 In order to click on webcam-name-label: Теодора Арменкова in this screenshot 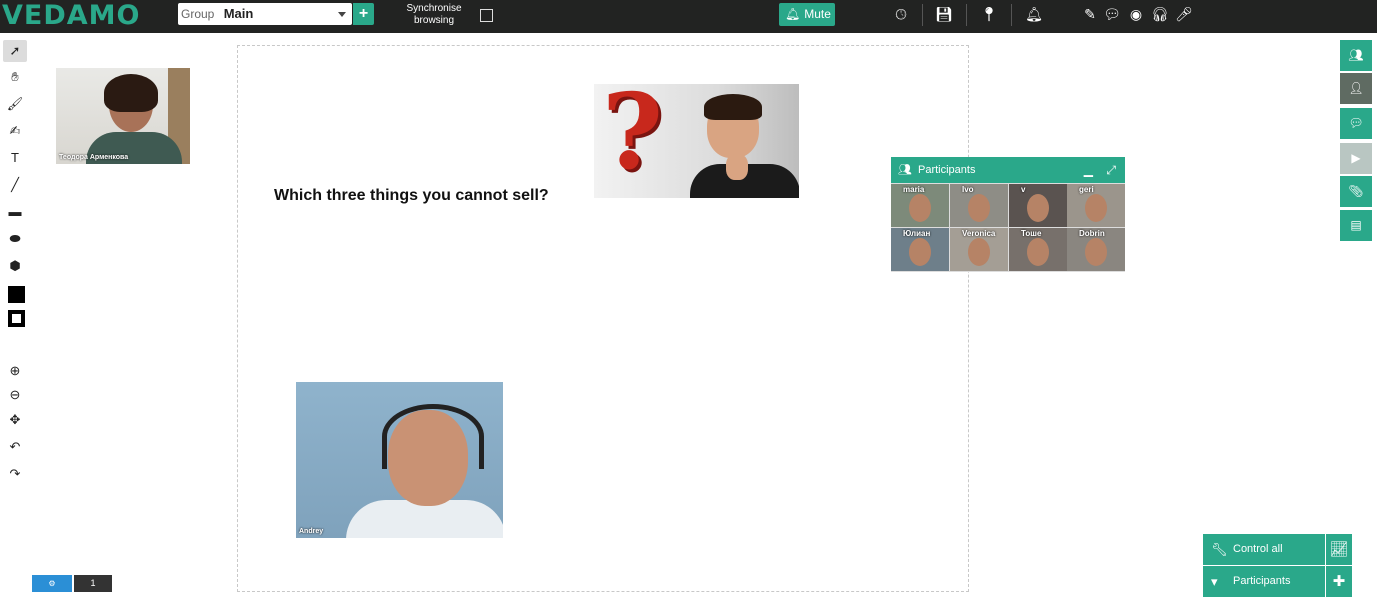, I will do `click(94, 157)`.